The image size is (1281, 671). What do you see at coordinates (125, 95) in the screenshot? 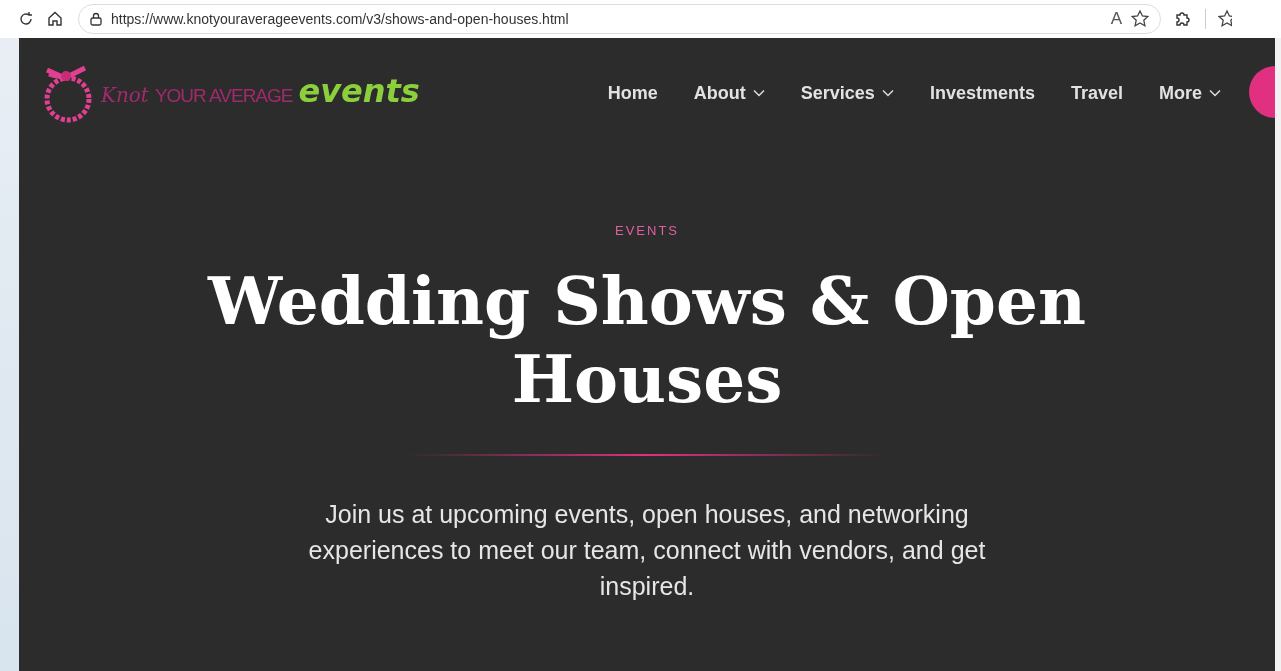
I see `logo-text: Knot` at bounding box center [125, 95].